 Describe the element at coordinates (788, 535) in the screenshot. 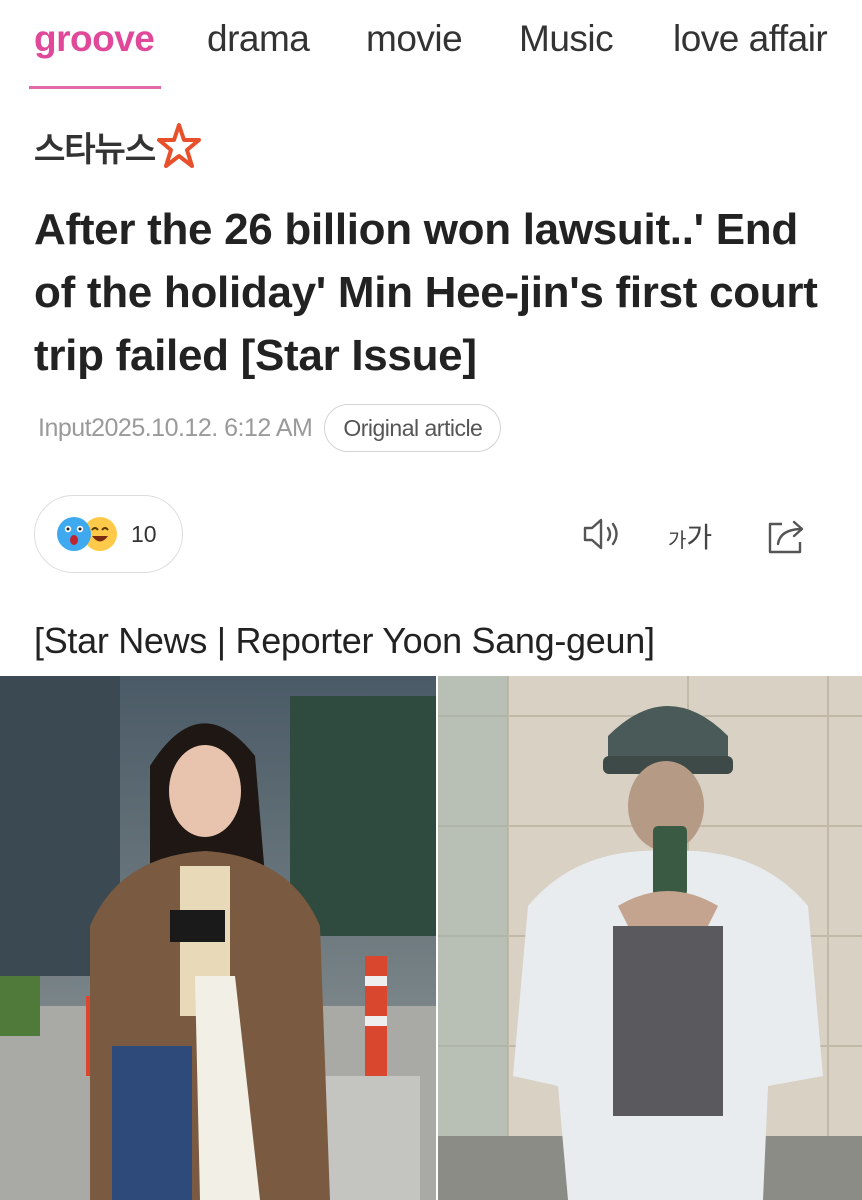

I see `share-icon` at that location.